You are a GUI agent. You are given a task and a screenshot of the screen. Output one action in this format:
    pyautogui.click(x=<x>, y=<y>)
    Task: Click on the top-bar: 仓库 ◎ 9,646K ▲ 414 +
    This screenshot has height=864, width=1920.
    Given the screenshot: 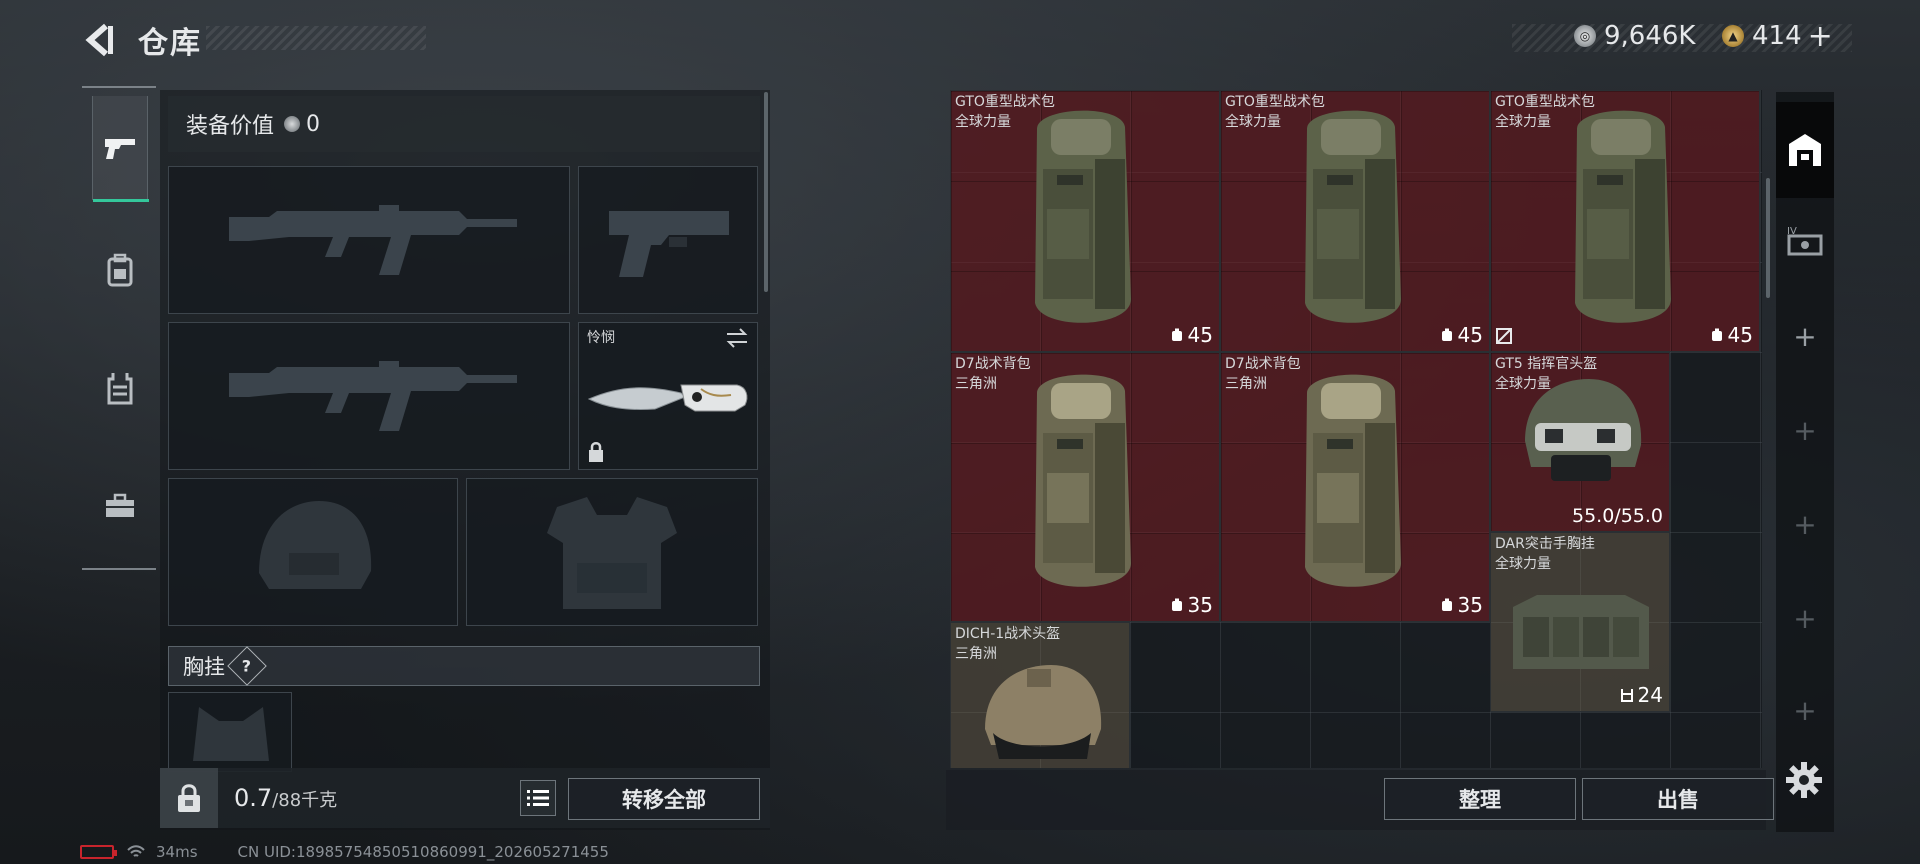 What is the action you would take?
    pyautogui.click(x=960, y=40)
    